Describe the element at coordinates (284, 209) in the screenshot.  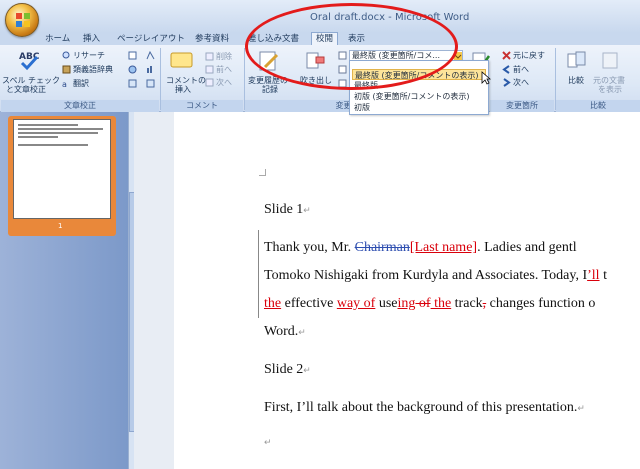
I see `slide1-text: Slide 1` at that location.